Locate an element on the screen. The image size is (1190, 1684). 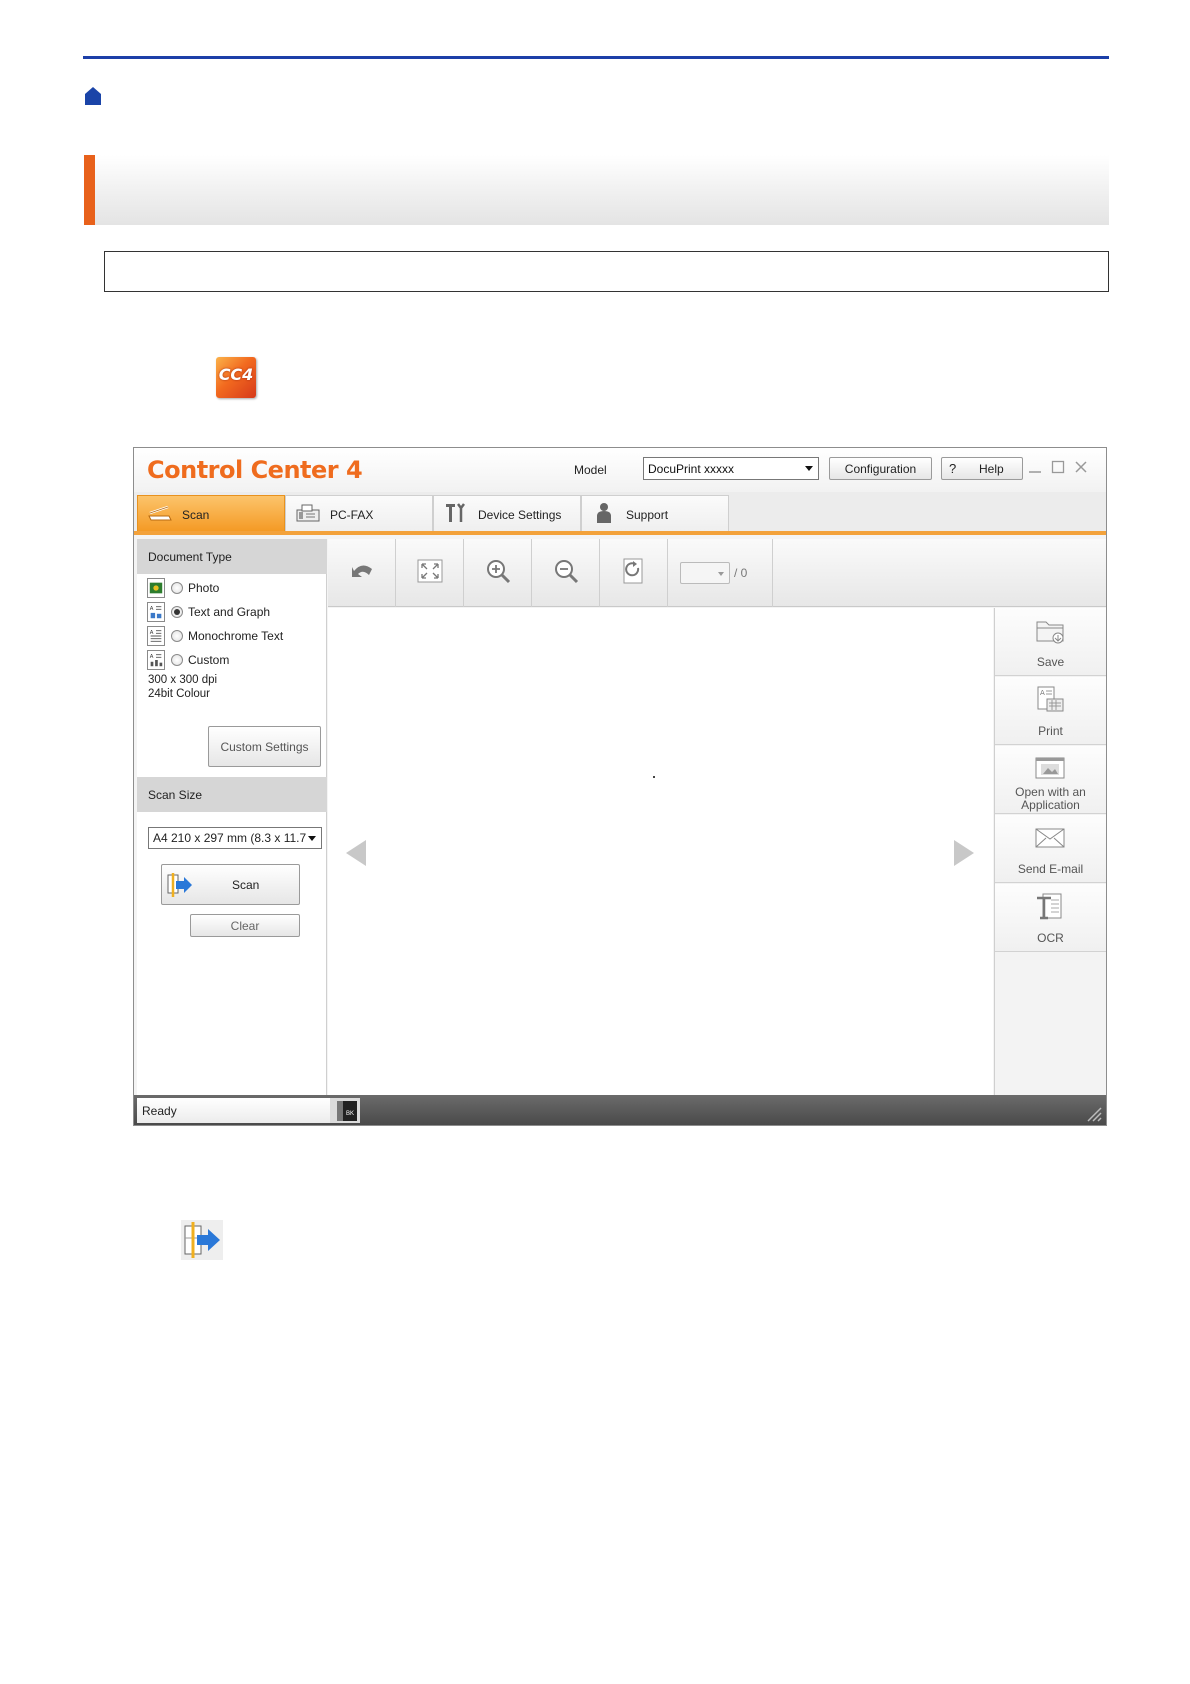
undo-tool is located at coordinates (362, 573).